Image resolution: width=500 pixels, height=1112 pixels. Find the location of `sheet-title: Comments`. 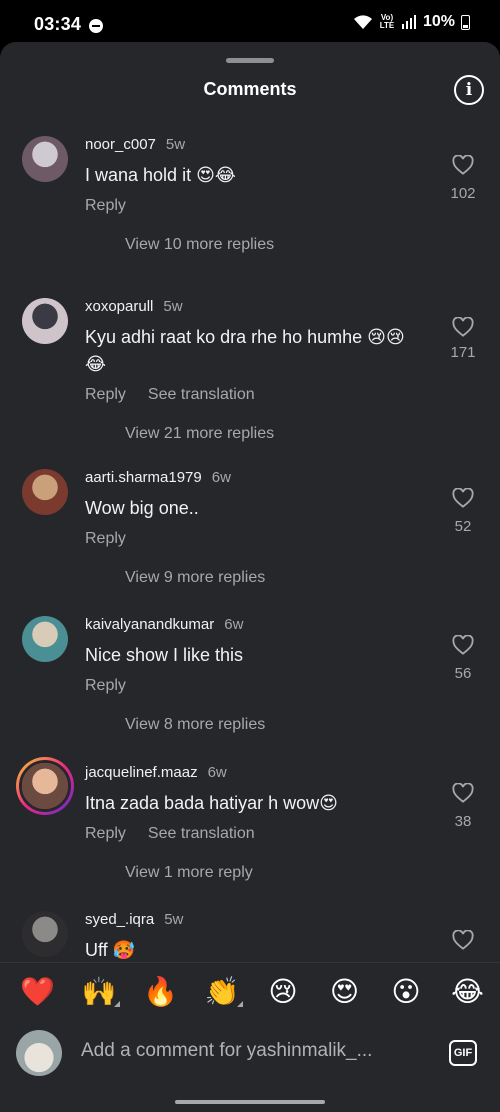

sheet-title: Comments is located at coordinates (250, 89).